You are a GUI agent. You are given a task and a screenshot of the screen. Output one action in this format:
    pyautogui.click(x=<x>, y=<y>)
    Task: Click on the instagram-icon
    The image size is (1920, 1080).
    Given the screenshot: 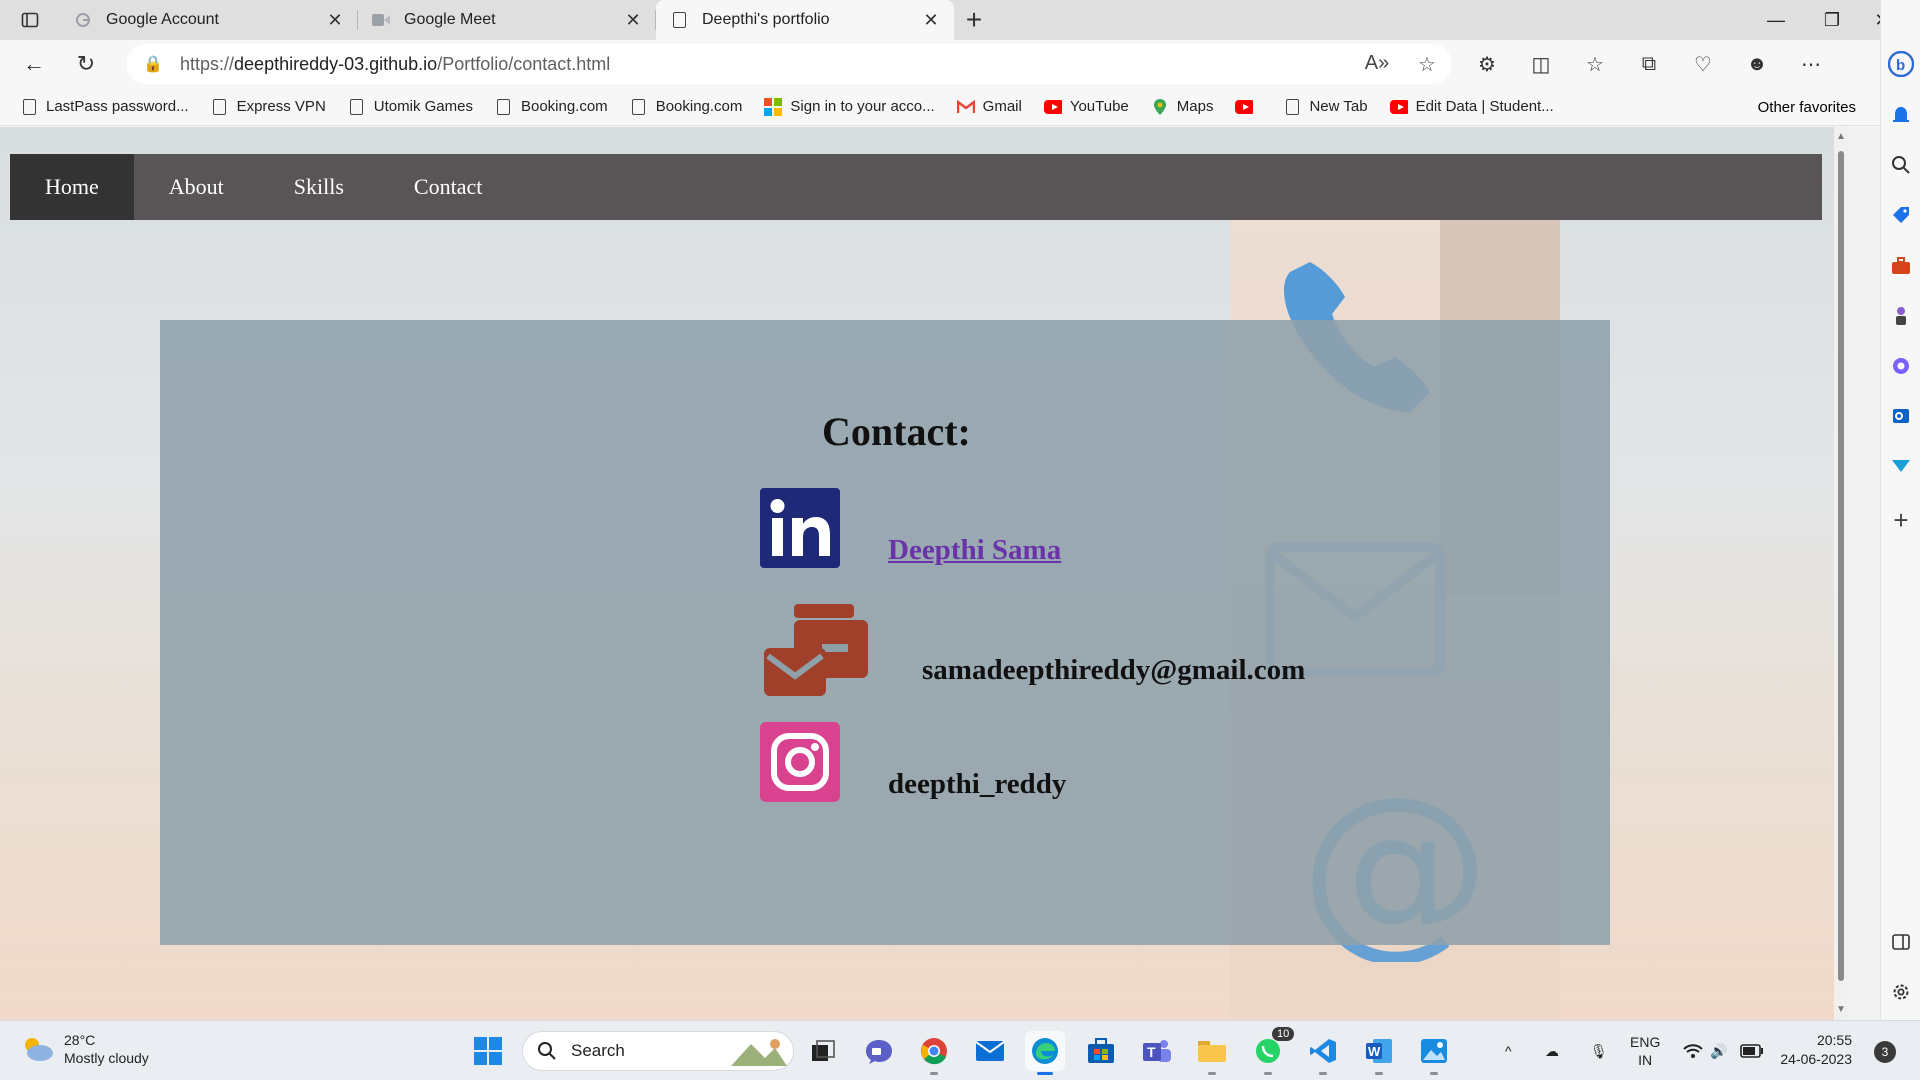 What is the action you would take?
    pyautogui.click(x=800, y=762)
    